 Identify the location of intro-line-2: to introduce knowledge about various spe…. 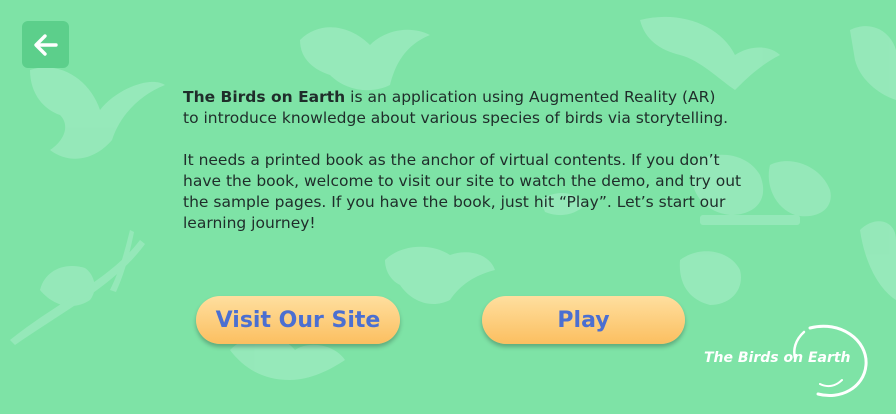
(456, 118).